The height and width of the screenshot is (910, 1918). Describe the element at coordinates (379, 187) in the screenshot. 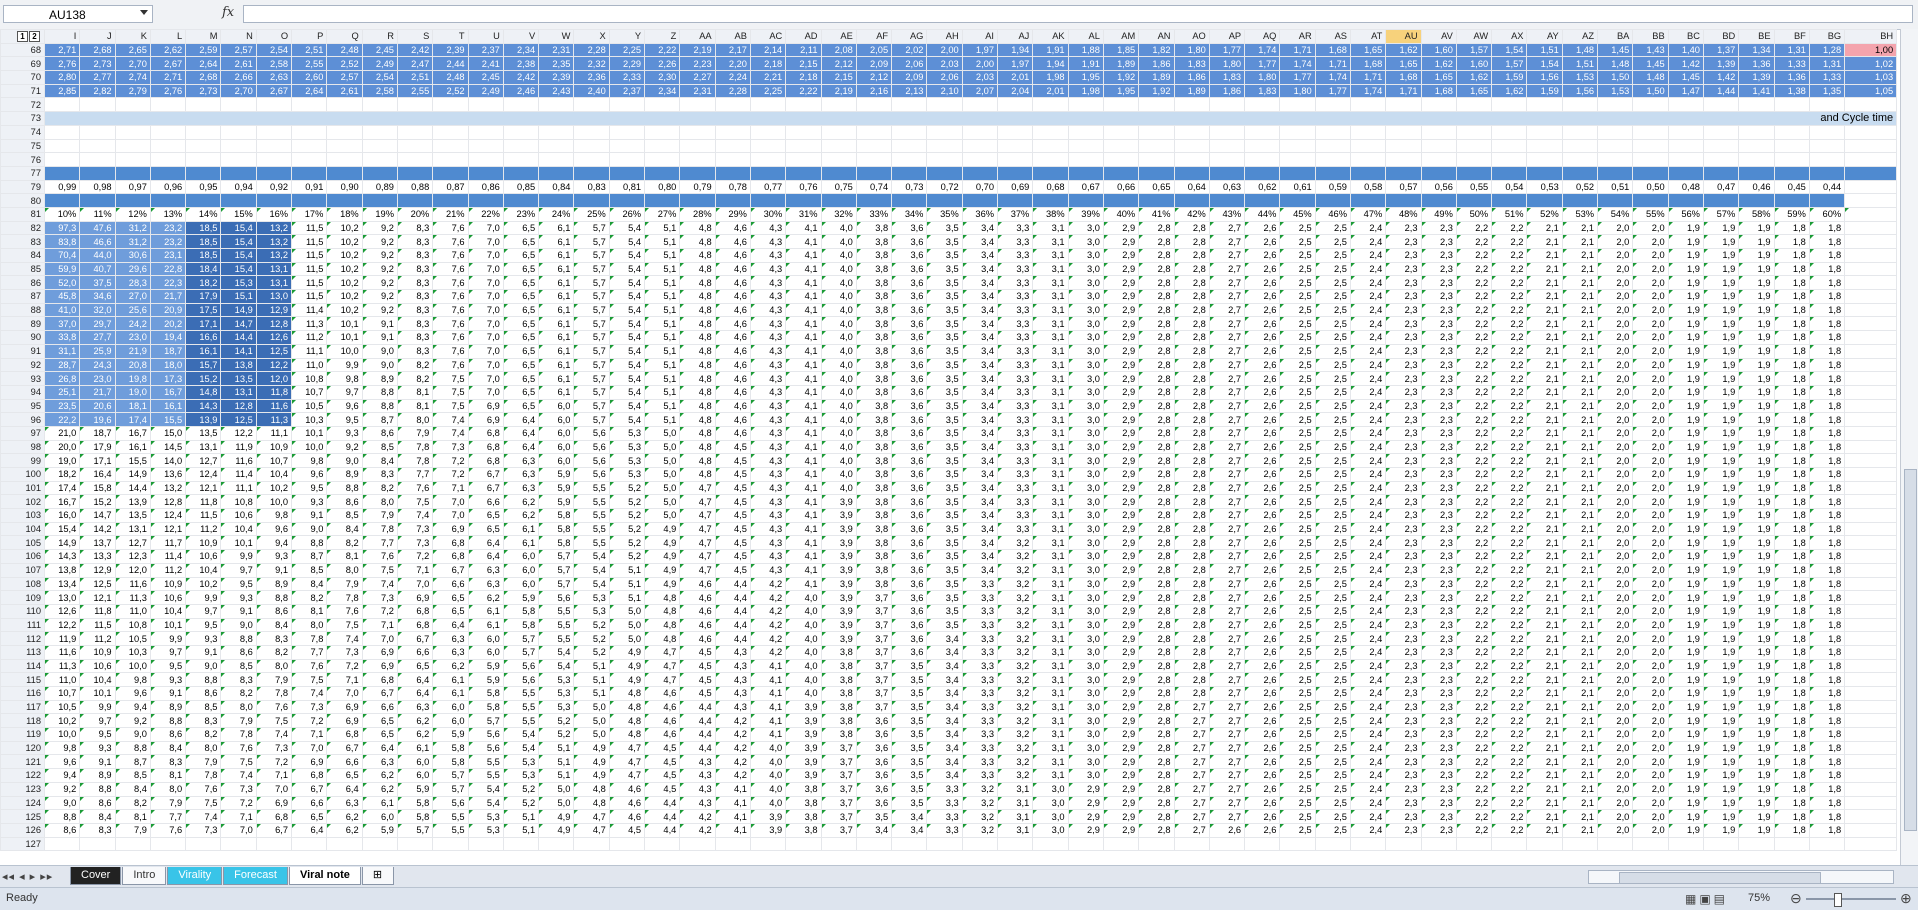

I see `factor-cell: 0,89` at that location.